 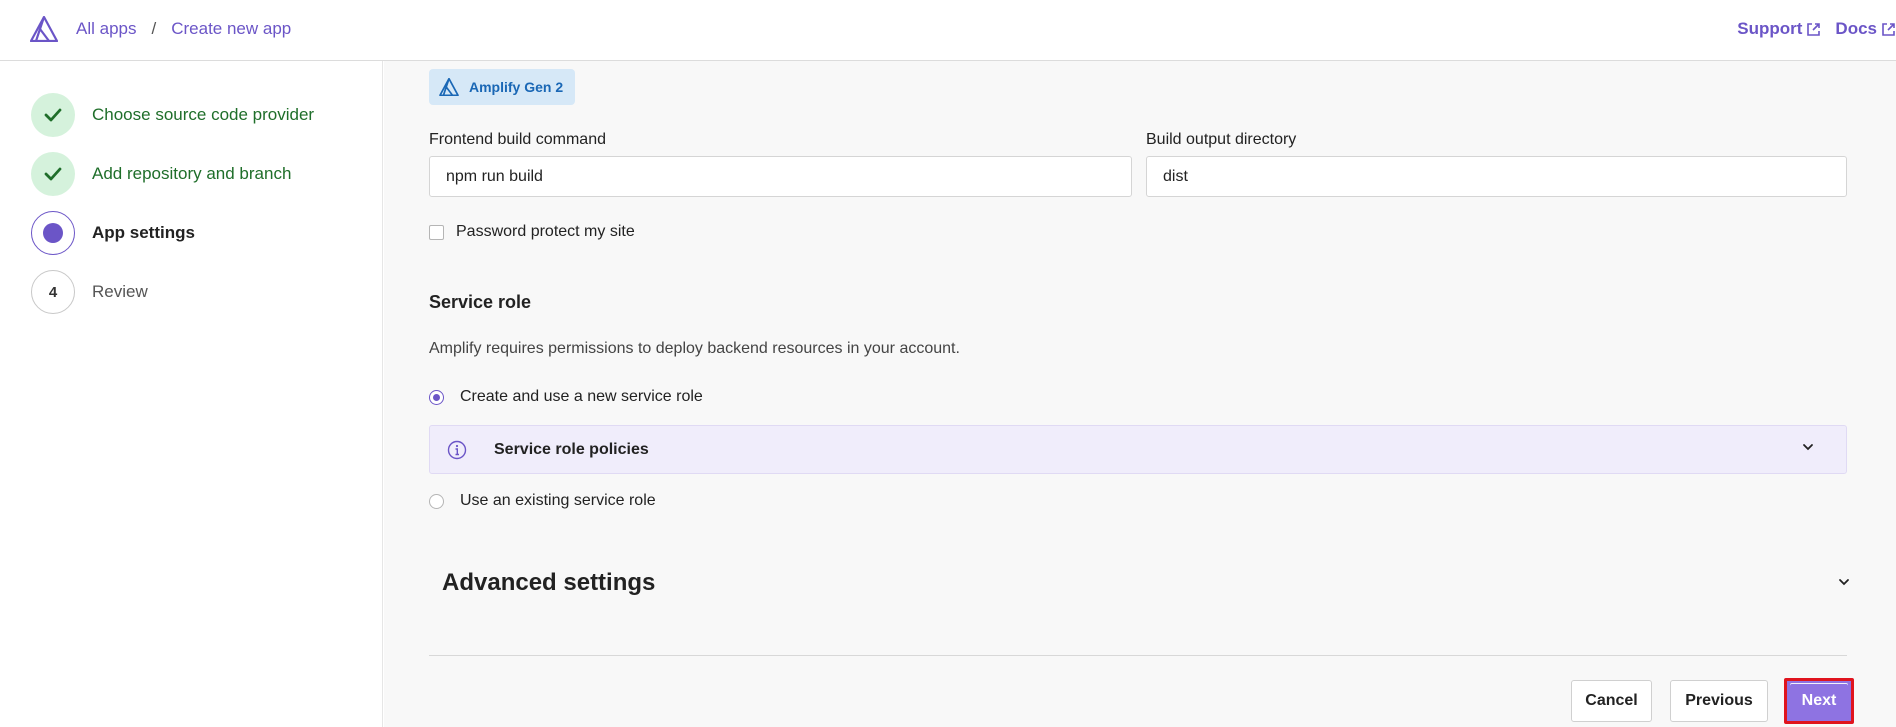 I want to click on step-choose-source: Choose source code provider, so click(x=172, y=115).